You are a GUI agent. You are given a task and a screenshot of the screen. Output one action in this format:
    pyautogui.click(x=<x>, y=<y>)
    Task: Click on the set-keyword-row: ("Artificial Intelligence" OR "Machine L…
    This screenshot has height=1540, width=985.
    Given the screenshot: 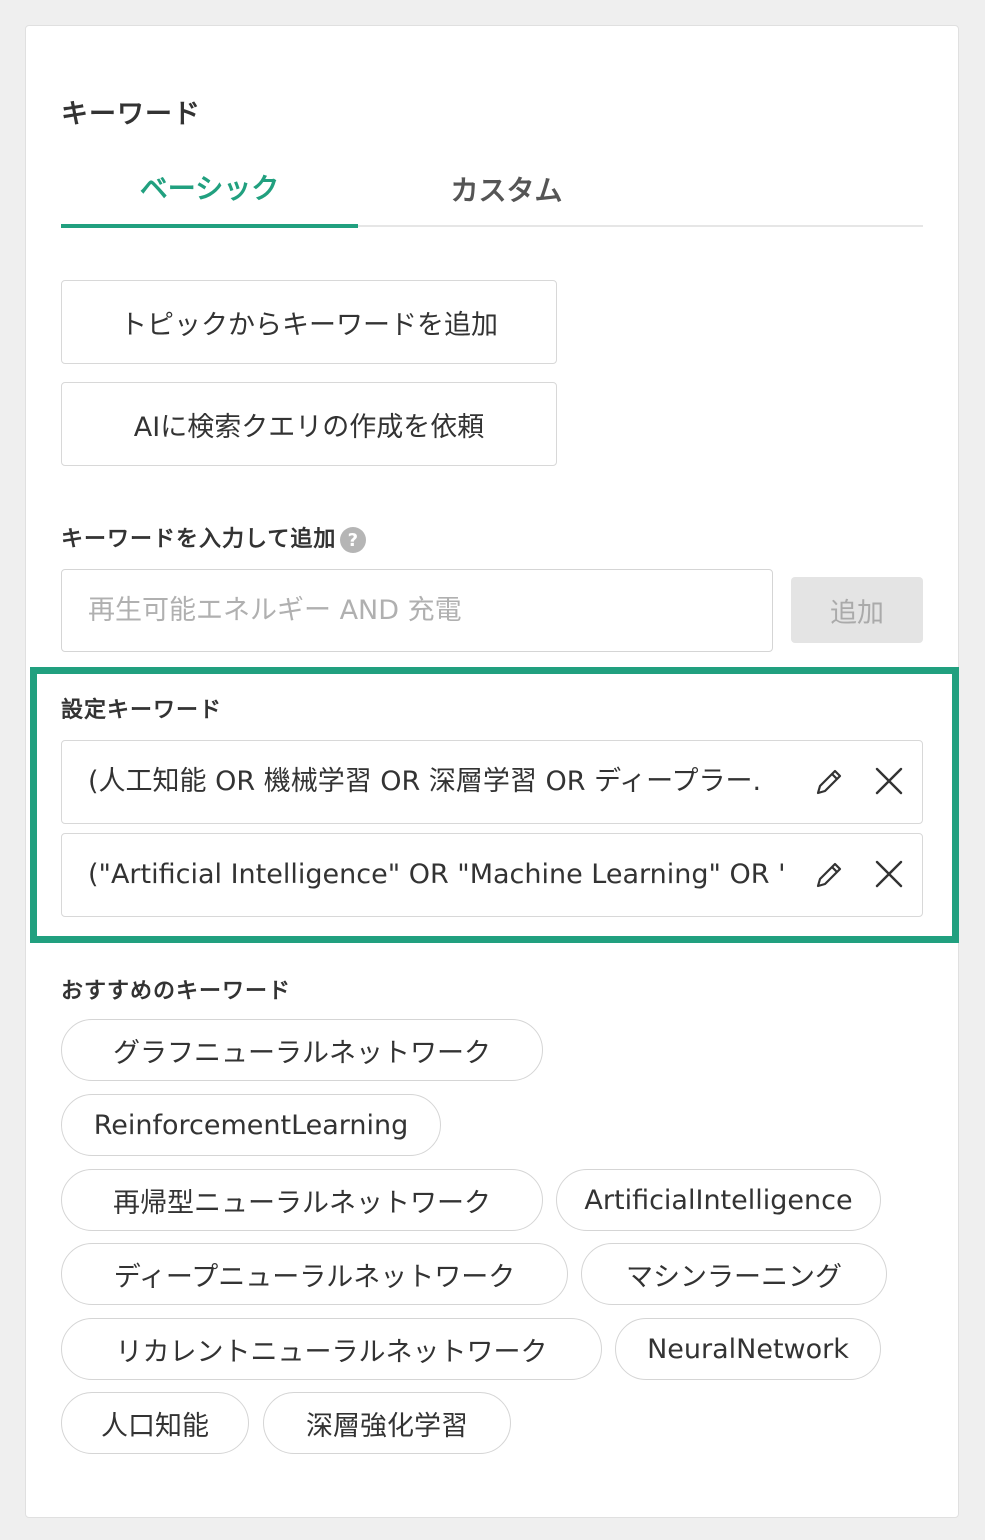 What is the action you would take?
    pyautogui.click(x=492, y=875)
    